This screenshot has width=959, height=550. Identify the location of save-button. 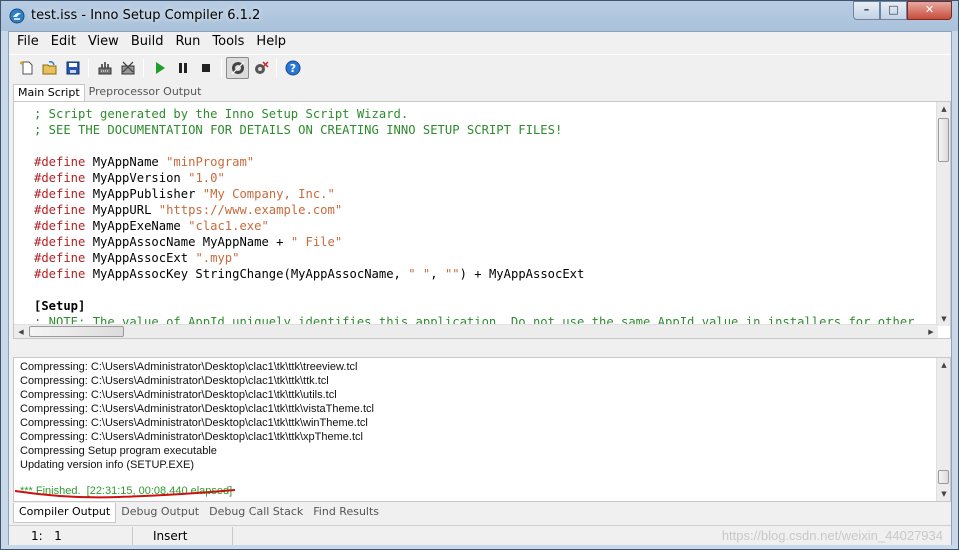
(72, 68).